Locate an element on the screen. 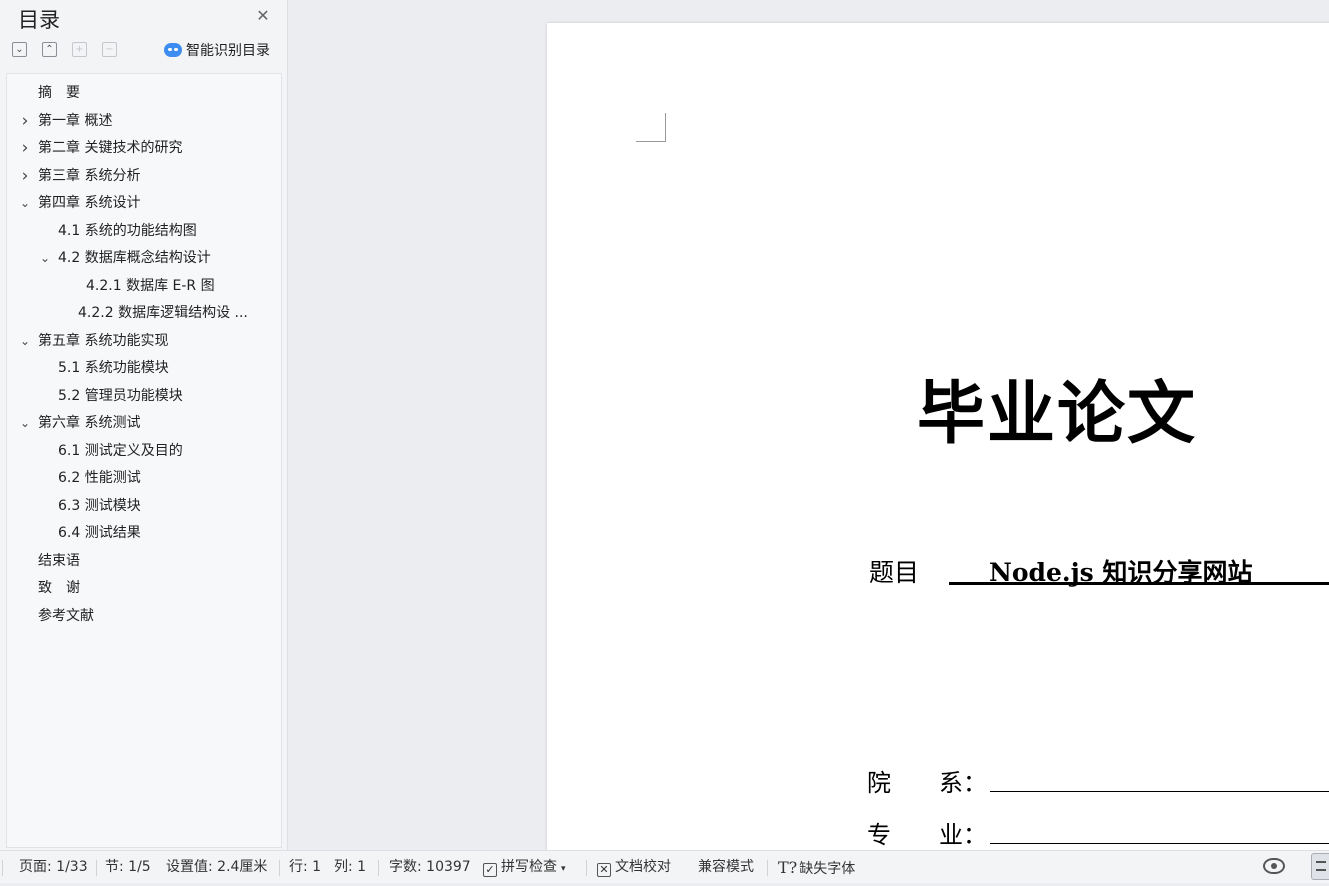  chevron-up-icon: ⌃ is located at coordinates (49, 49).